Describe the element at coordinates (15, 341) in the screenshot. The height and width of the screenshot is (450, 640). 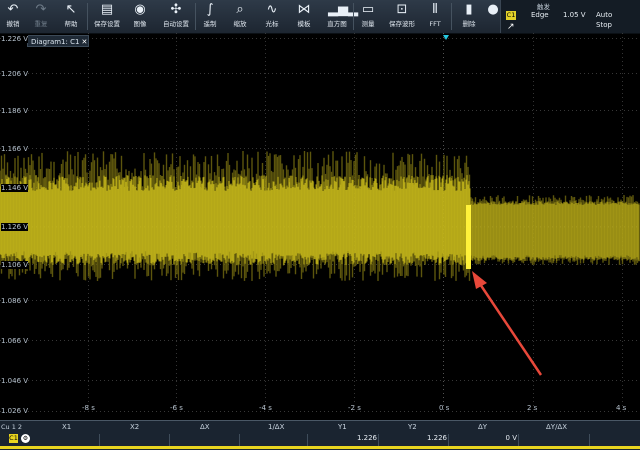
I see `y-axis-label: 1.066 V` at that location.